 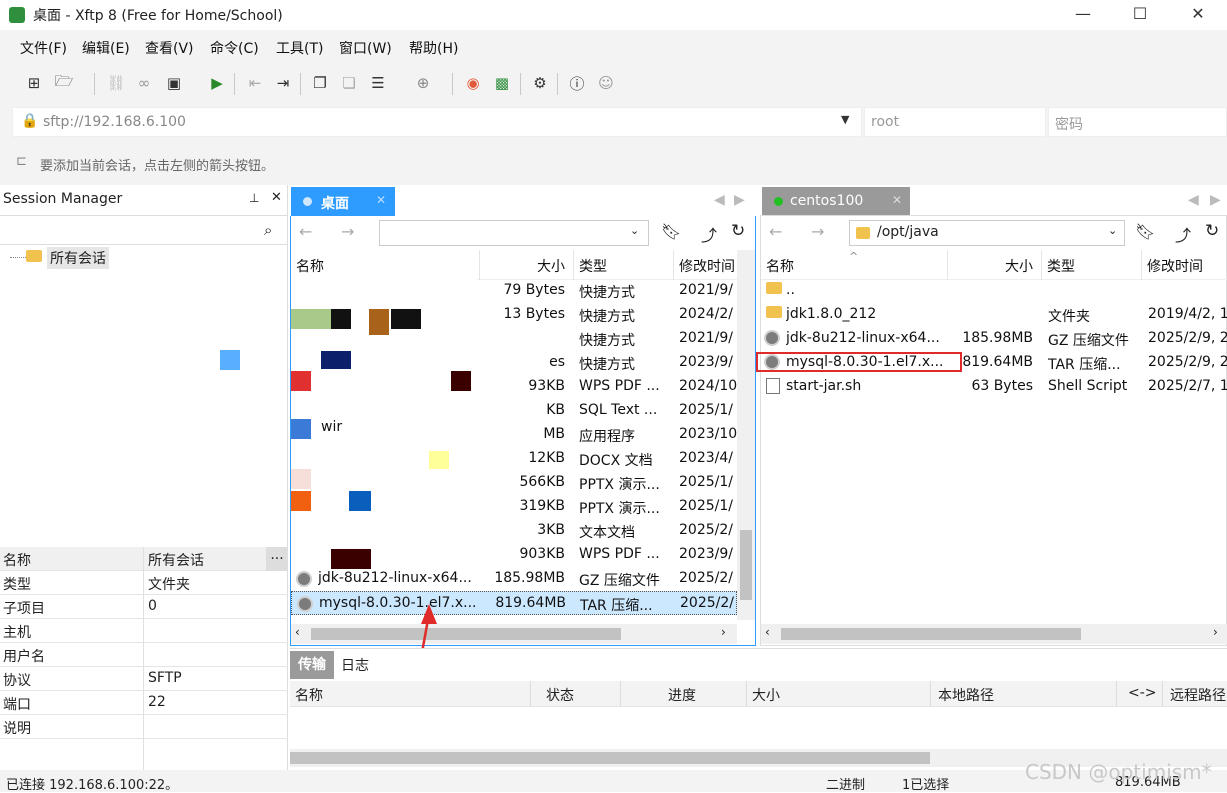 I want to click on column-header-local-path: 本地路径, so click(x=966, y=695).